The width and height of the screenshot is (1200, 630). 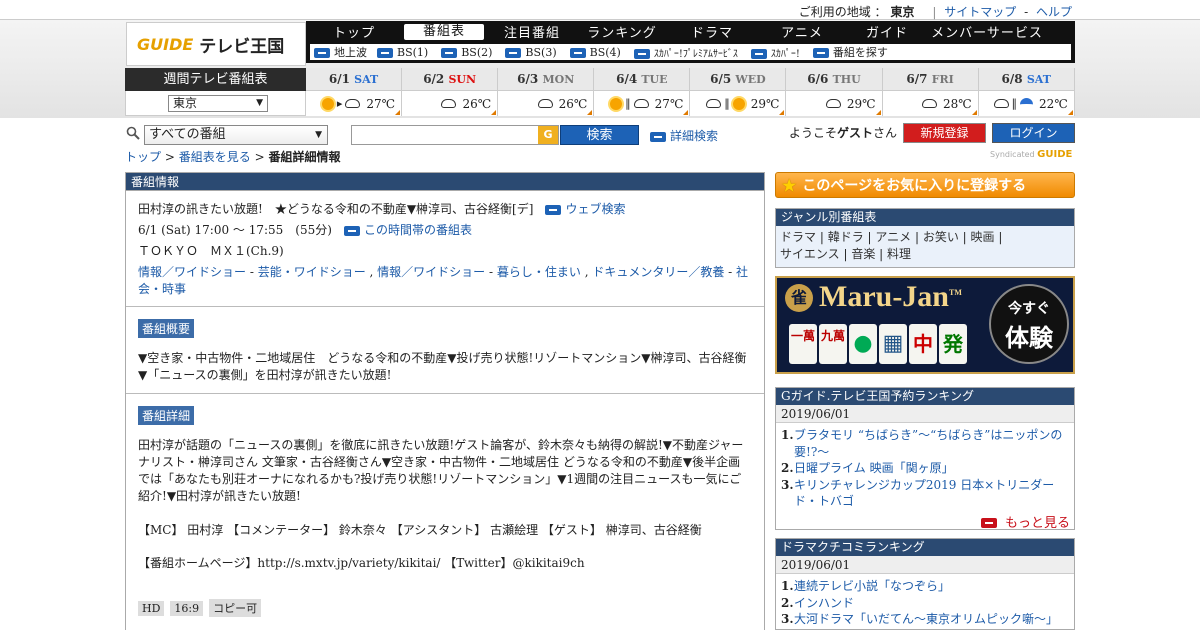 What do you see at coordinates (532, 31) in the screenshot?
I see `nav-featured: 注目番組` at bounding box center [532, 31].